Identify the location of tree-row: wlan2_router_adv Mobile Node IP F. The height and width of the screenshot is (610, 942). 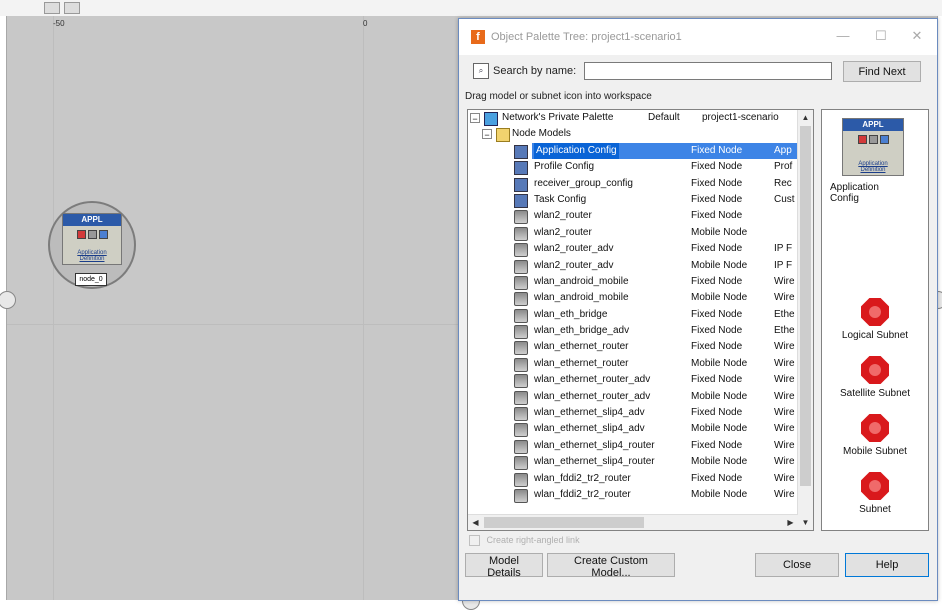
(633, 266).